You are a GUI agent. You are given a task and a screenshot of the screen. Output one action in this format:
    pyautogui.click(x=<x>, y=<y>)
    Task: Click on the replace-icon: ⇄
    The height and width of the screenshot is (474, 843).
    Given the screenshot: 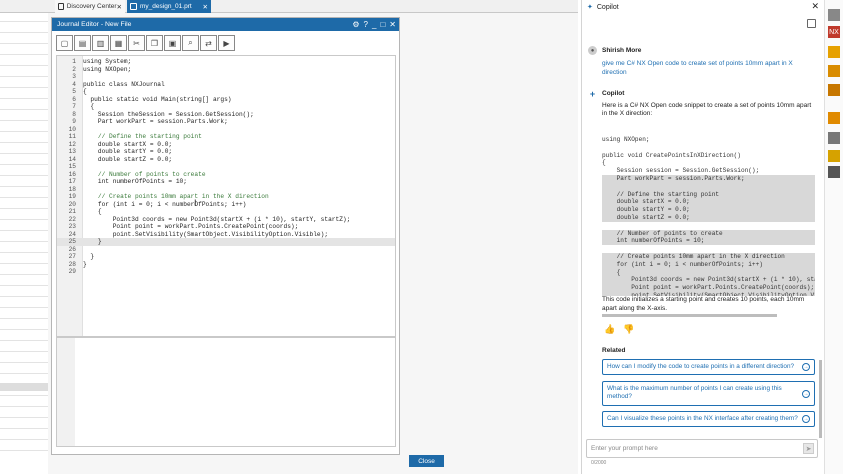 What is the action you would take?
    pyautogui.click(x=208, y=43)
    